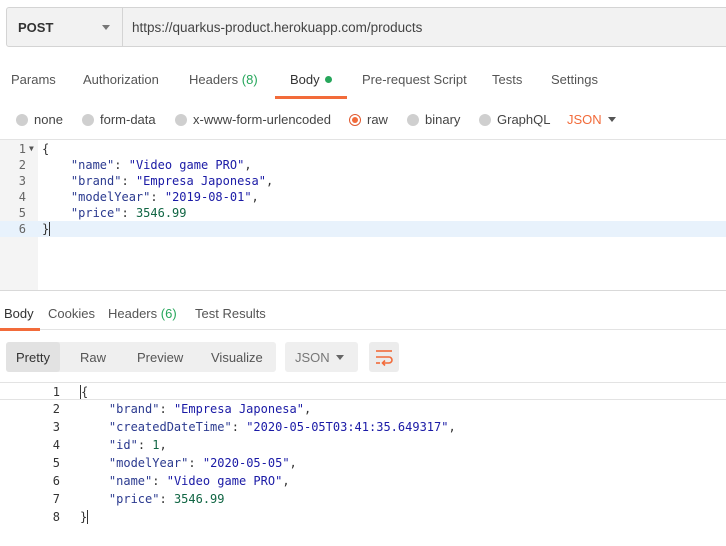  What do you see at coordinates (134, 409) in the screenshot?
I see `json-key: "brand"` at bounding box center [134, 409].